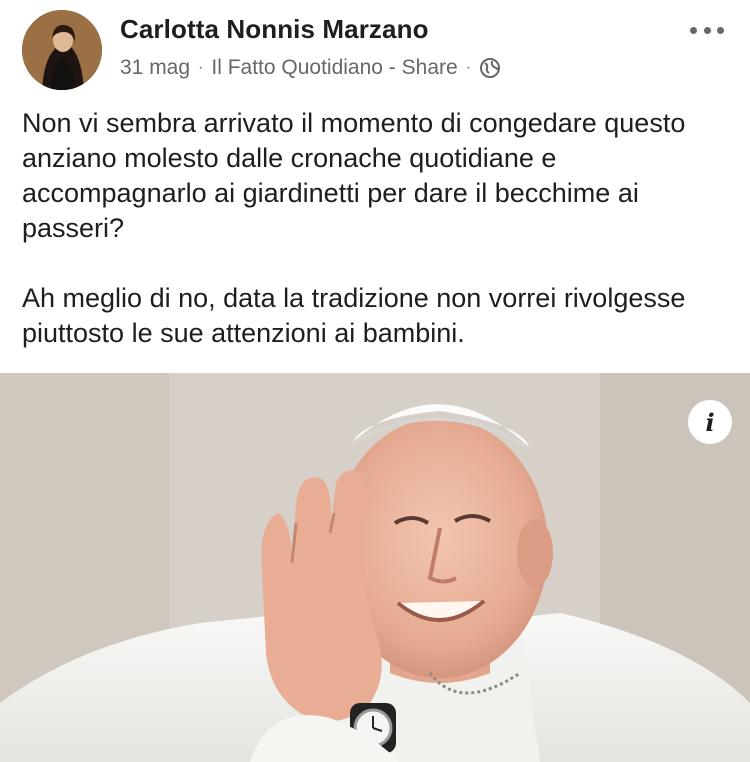 Image resolution: width=750 pixels, height=762 pixels. I want to click on avatar, so click(62, 50).